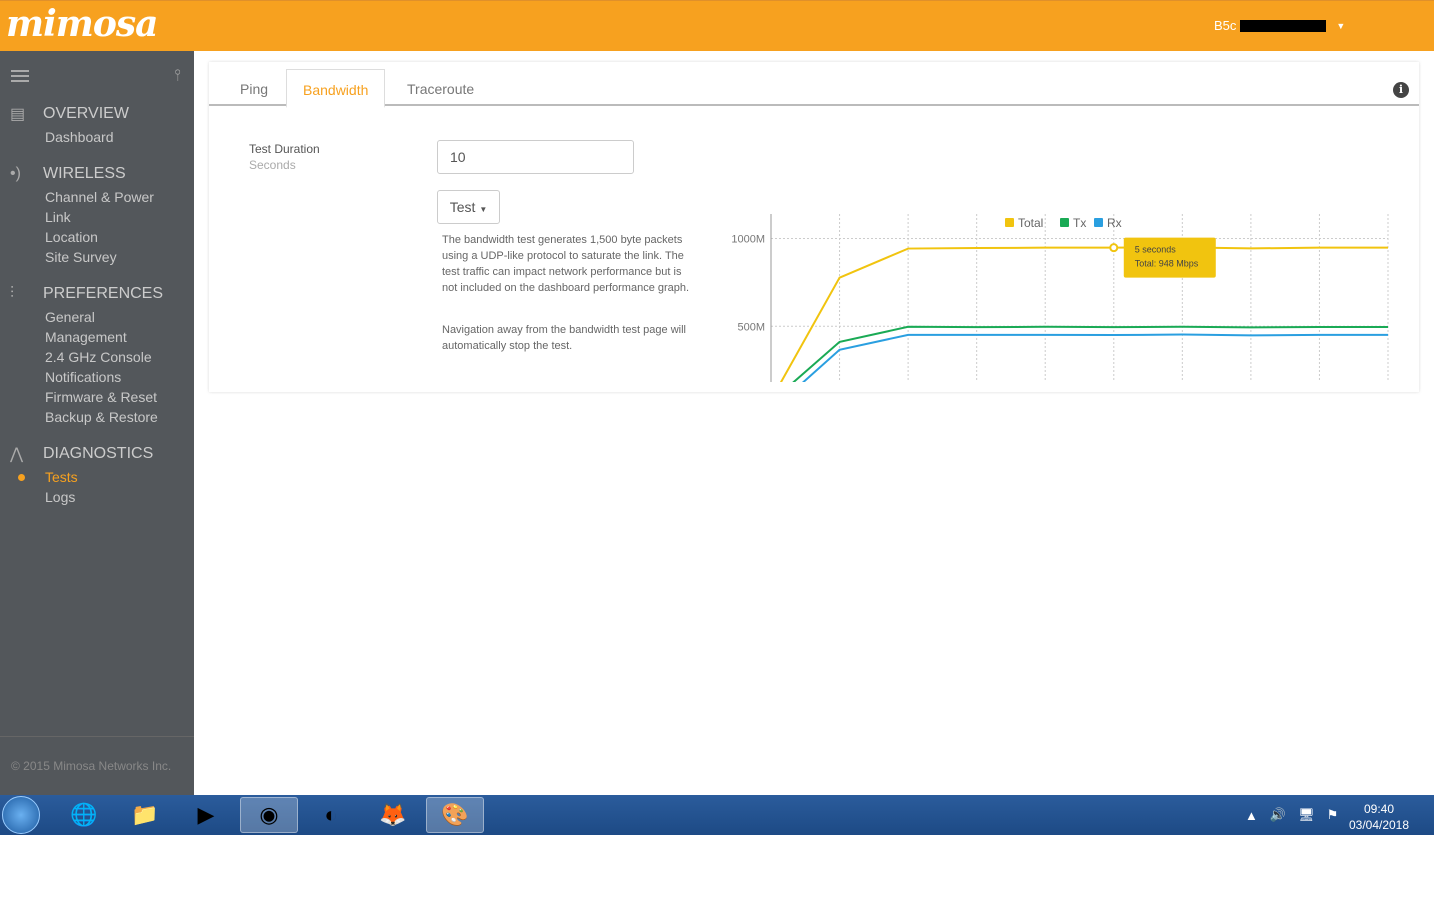  What do you see at coordinates (1306, 815) in the screenshot?
I see `network-icon: 🖥` at bounding box center [1306, 815].